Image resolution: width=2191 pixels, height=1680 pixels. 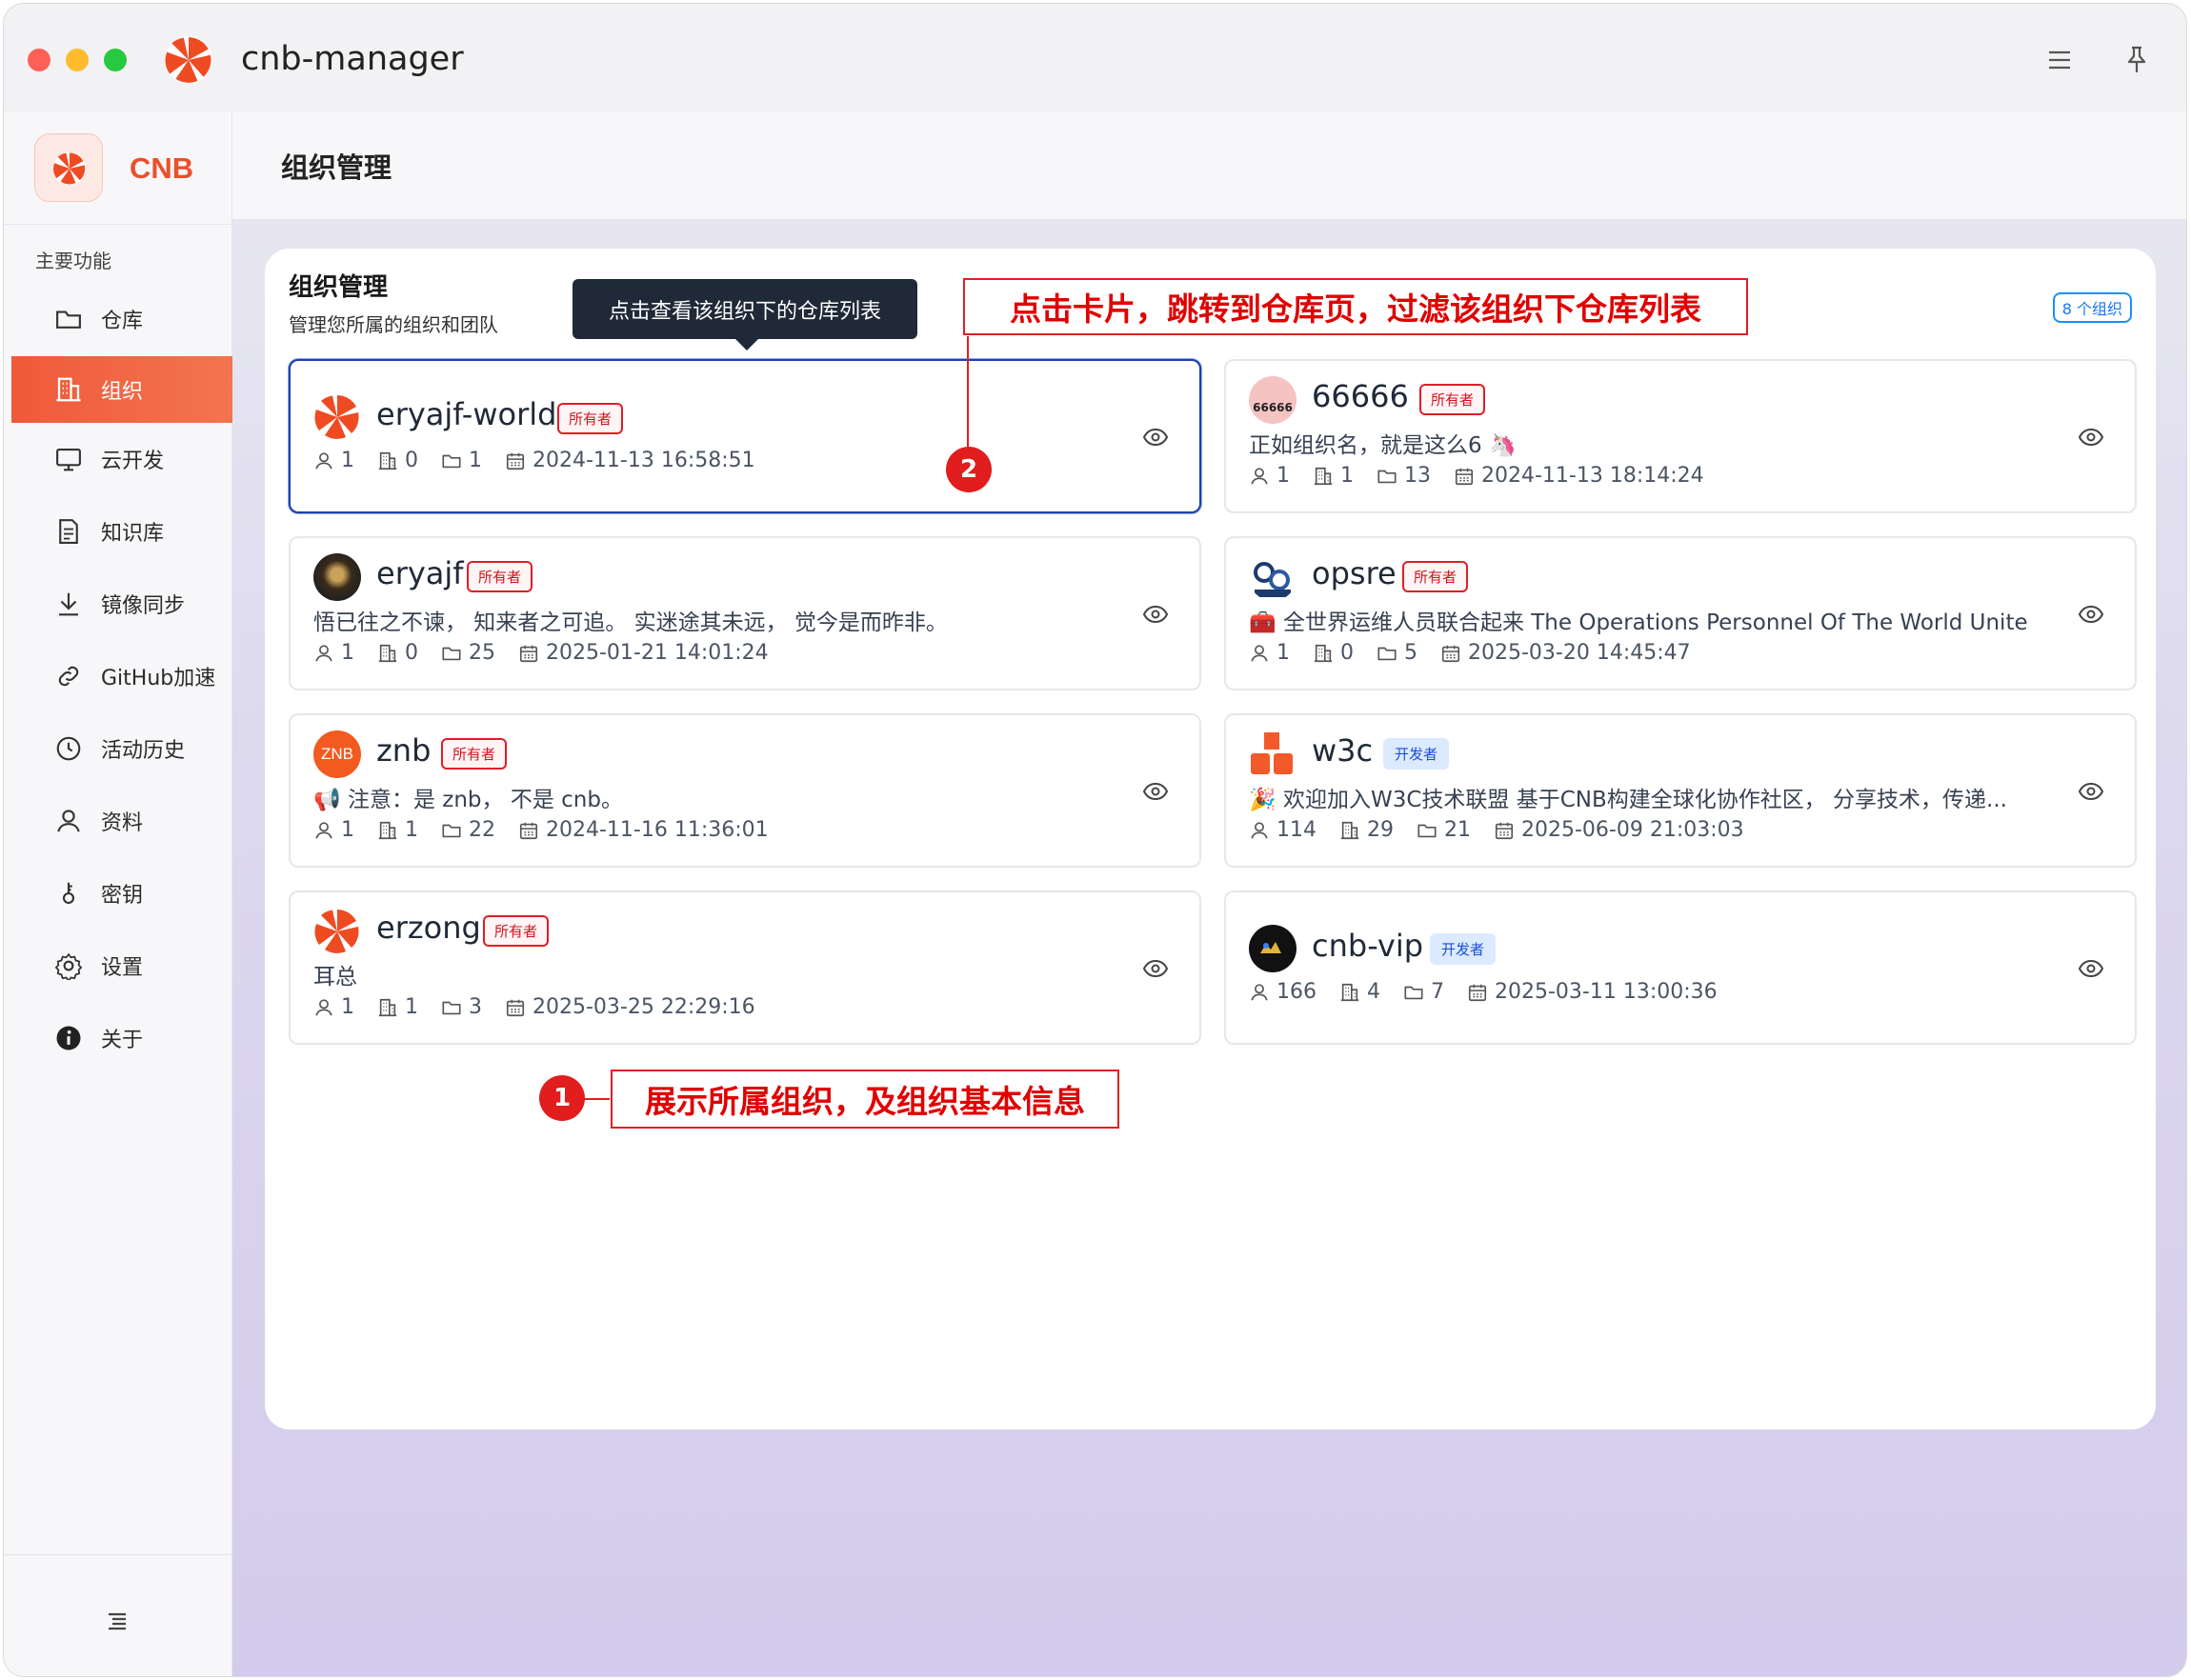 What do you see at coordinates (39, 60) in the screenshot?
I see `close-window-button` at bounding box center [39, 60].